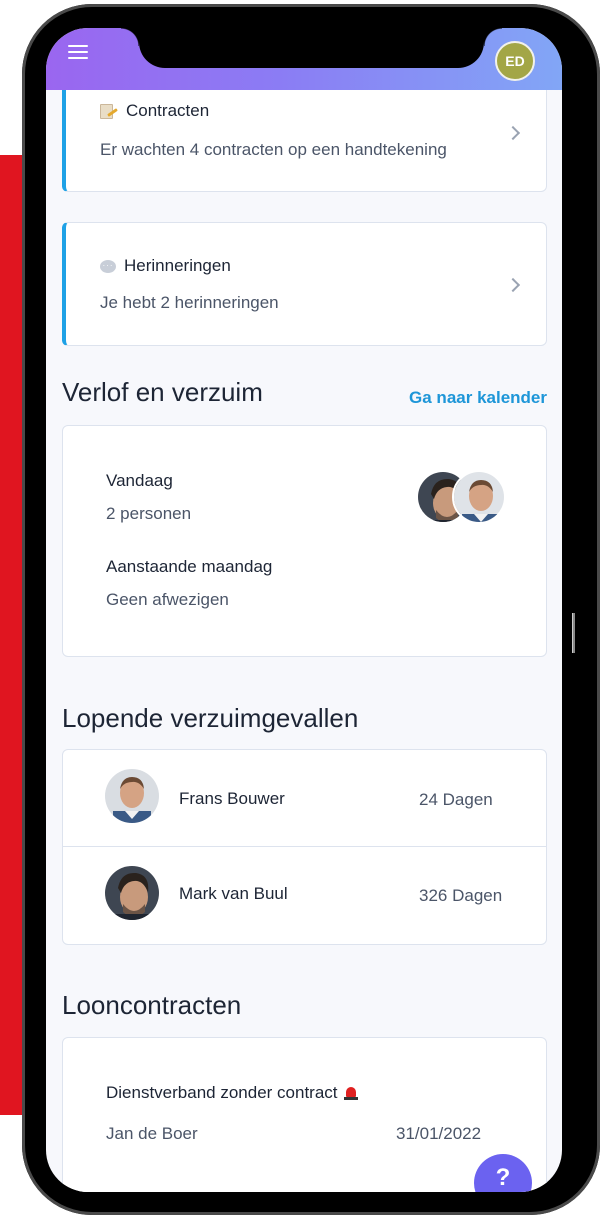 This screenshot has height=1217, width=601. What do you see at coordinates (573, 633) in the screenshot?
I see `scrollbar-handle` at bounding box center [573, 633].